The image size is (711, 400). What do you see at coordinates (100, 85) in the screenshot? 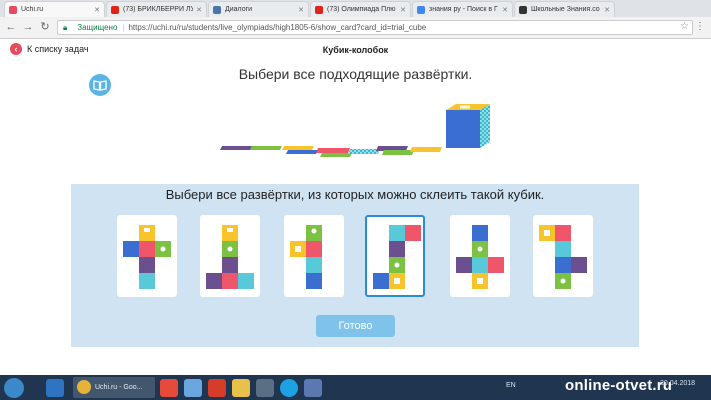
I see `book-icon` at bounding box center [100, 85].